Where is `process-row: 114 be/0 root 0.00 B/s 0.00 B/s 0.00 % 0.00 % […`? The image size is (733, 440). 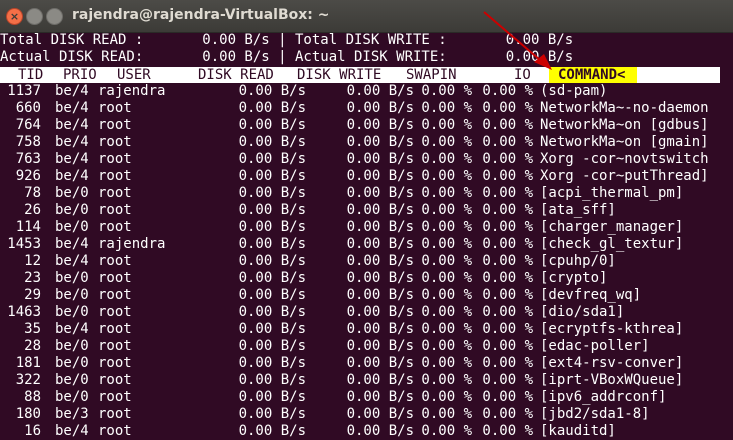
process-row: 114 be/0 root 0.00 B/s 0.00 B/s 0.00 % 0.00 % [… is located at coordinates (366, 227).